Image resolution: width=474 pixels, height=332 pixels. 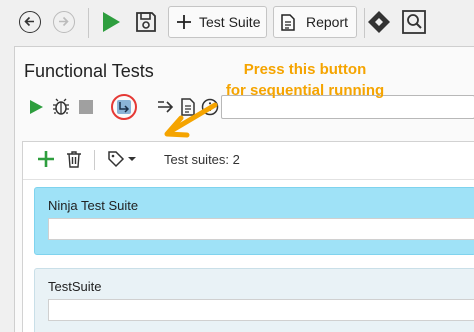 I want to click on report-button: Report, so click(x=315, y=22).